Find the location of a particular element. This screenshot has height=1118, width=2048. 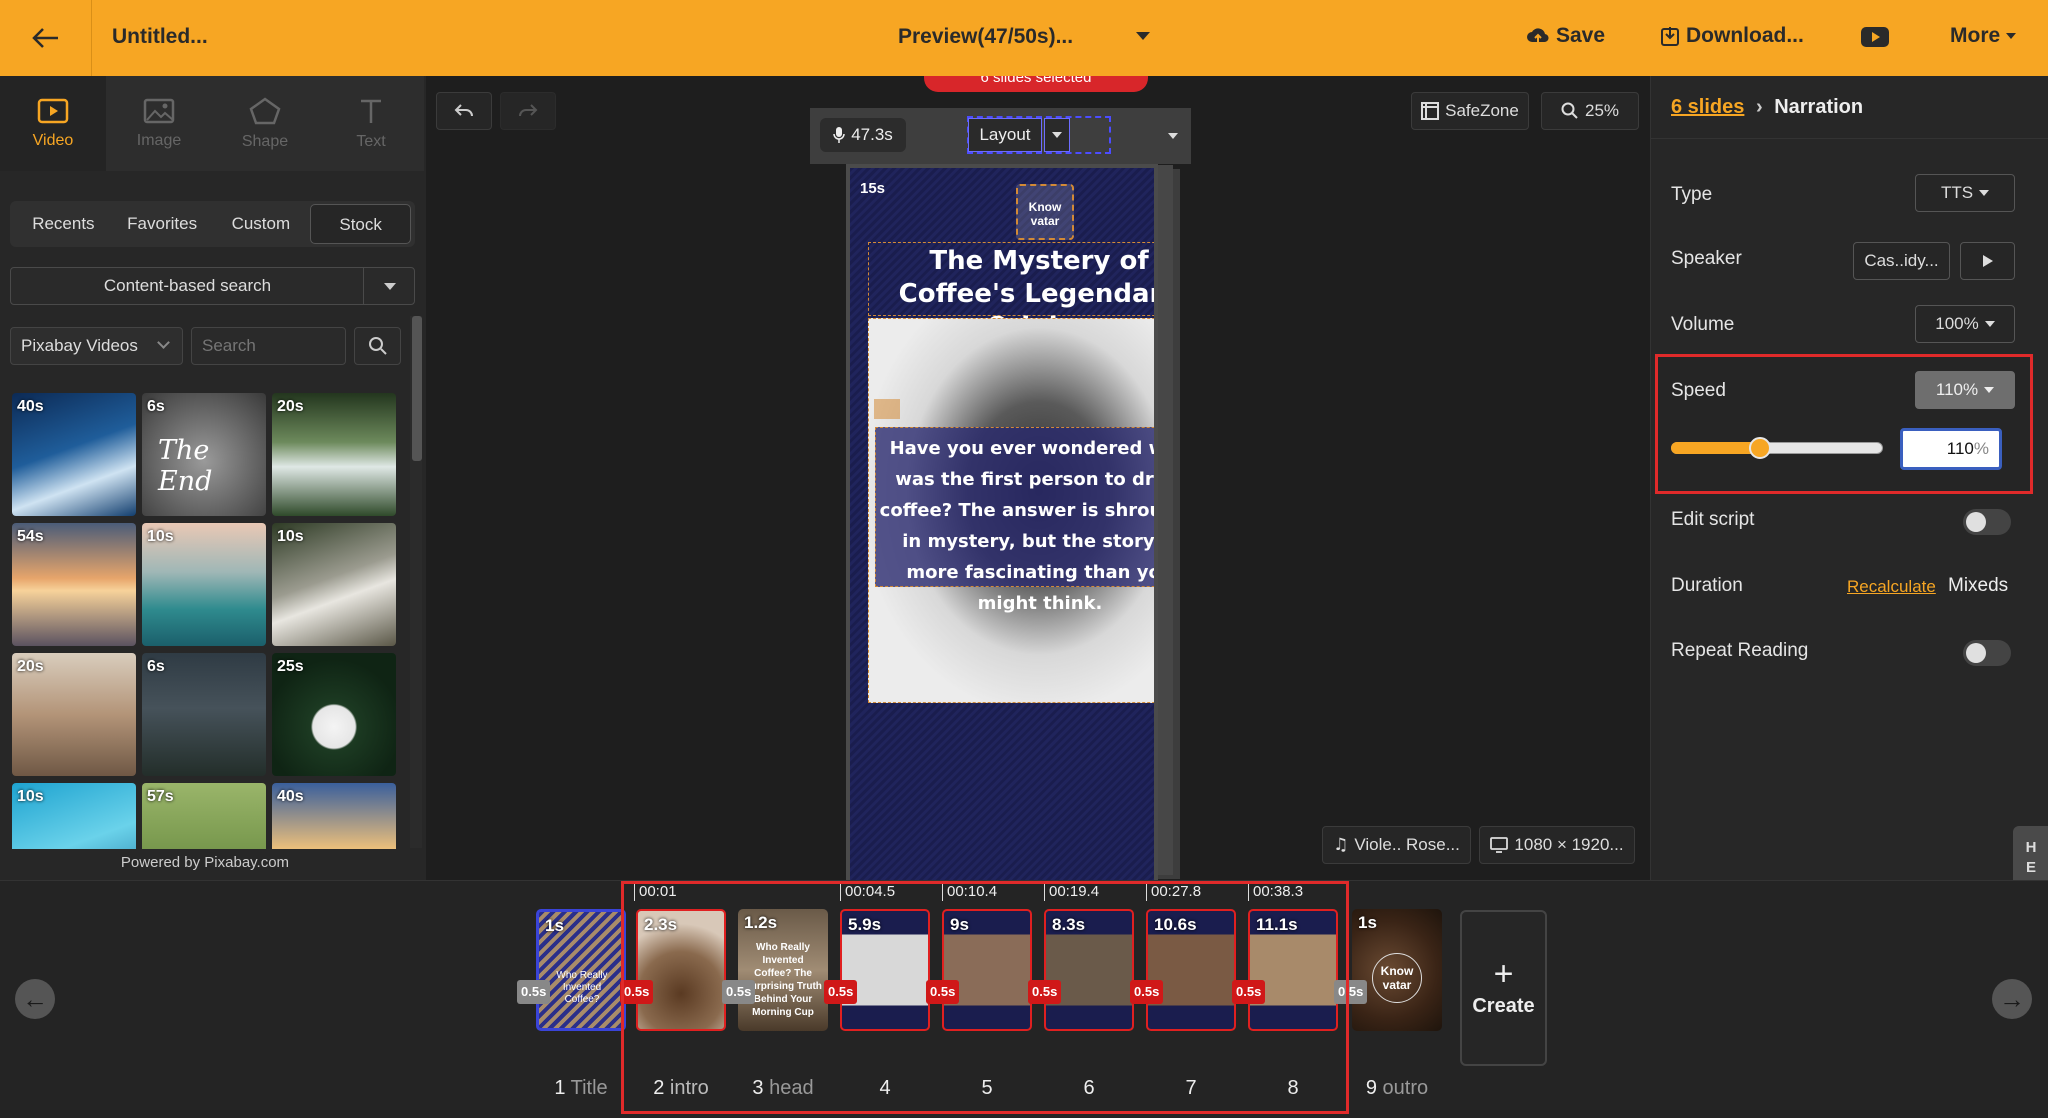

stock-video-tile: 57s is located at coordinates (204, 816).